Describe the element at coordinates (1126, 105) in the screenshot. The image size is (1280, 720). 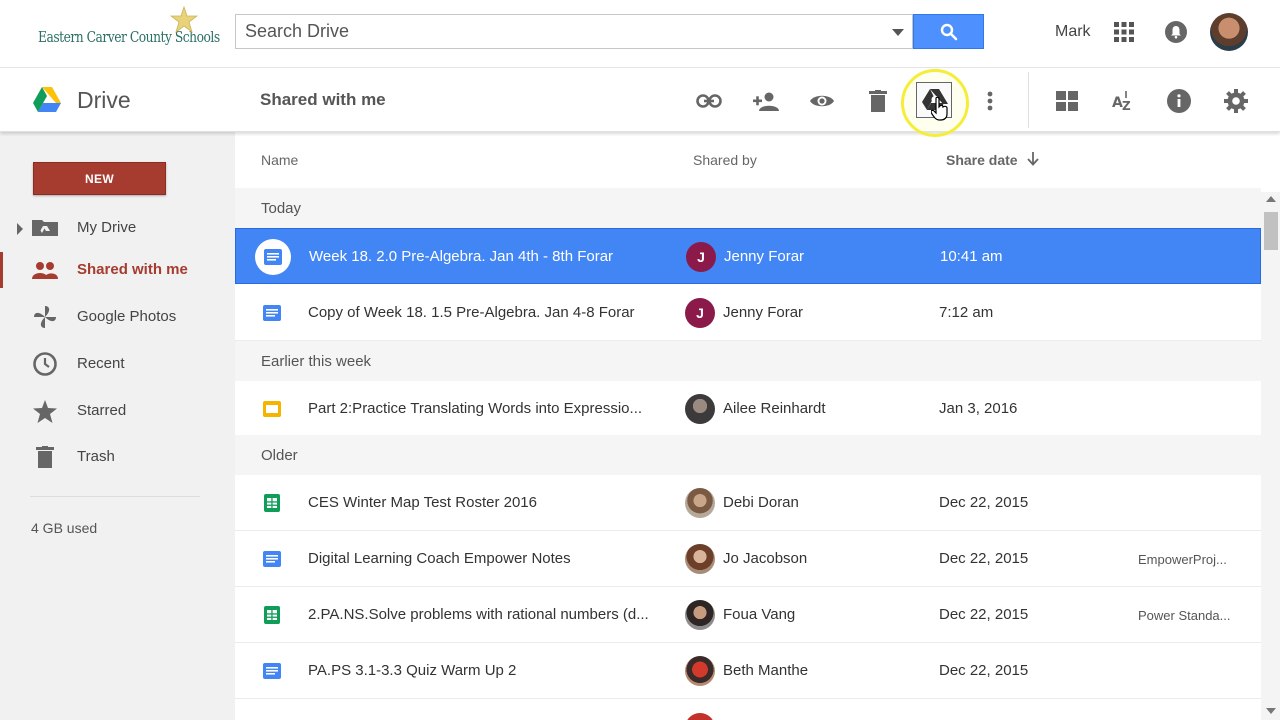
I see `svg-text: Z` at that location.